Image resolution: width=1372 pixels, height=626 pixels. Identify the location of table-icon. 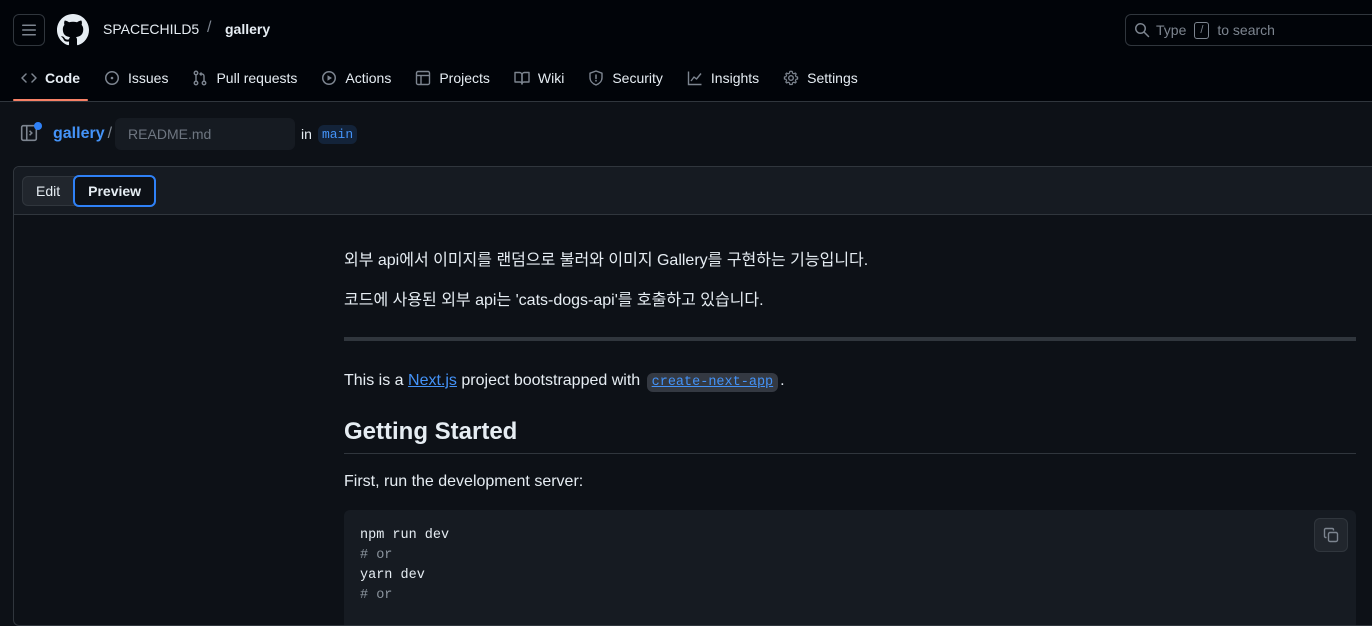
(423, 78).